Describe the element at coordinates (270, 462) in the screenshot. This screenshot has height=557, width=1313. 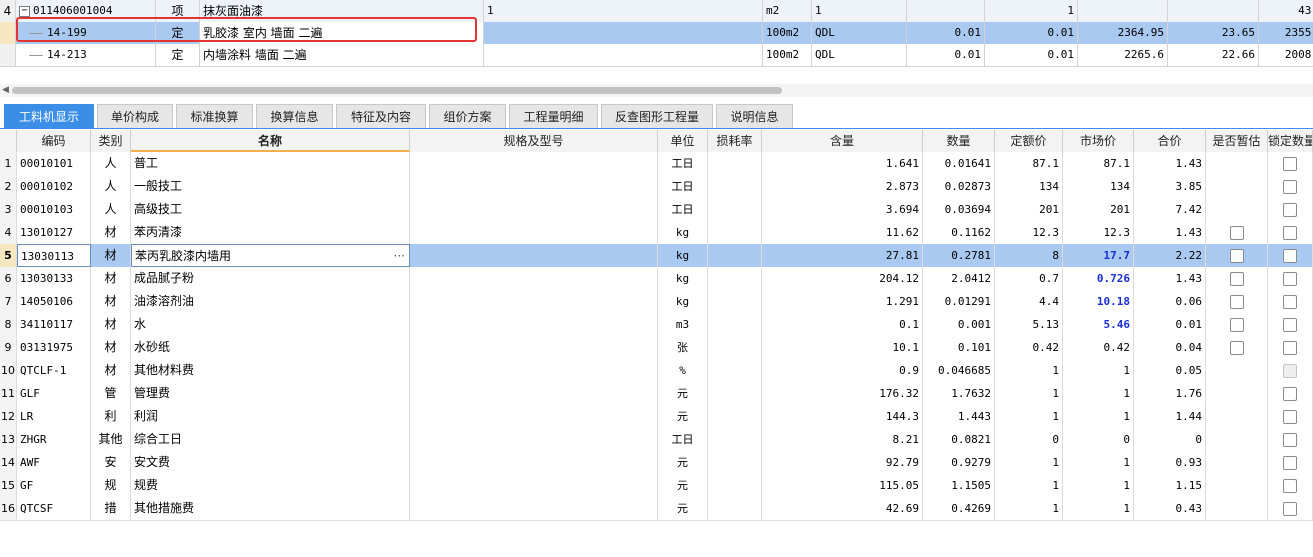
I see `cell-name: 安文费` at that location.